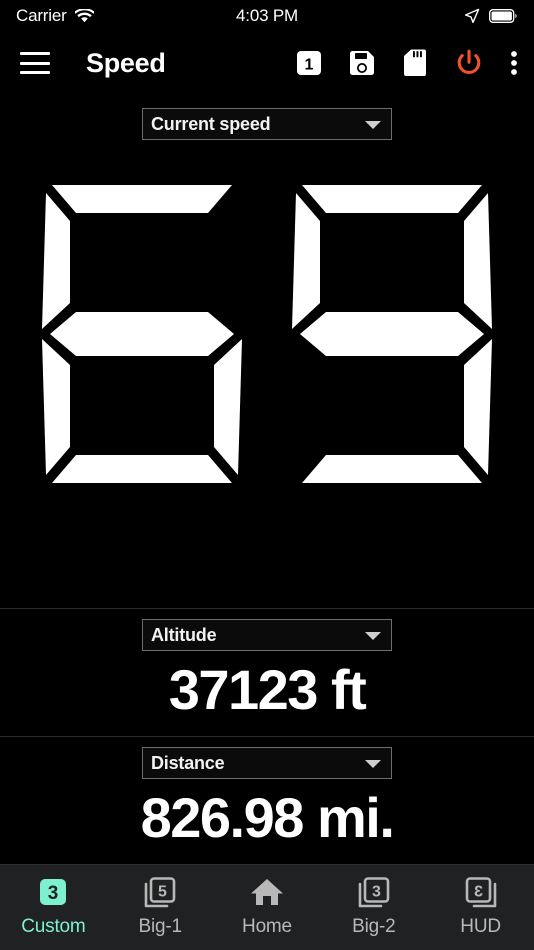  I want to click on speed-metric-label: Current speed, so click(211, 123).